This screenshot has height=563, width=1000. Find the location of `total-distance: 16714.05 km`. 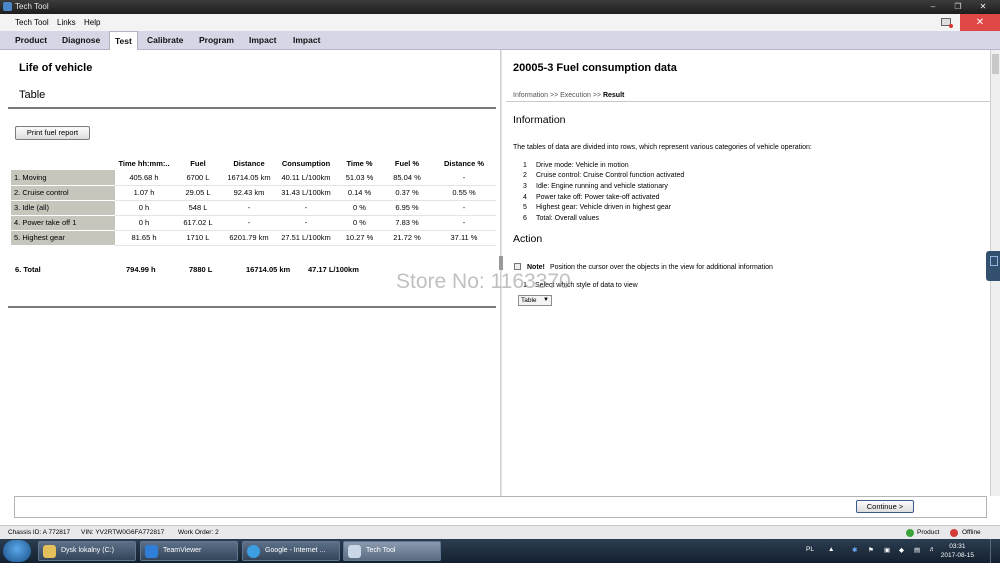

total-distance: 16714.05 km is located at coordinates (268, 269).